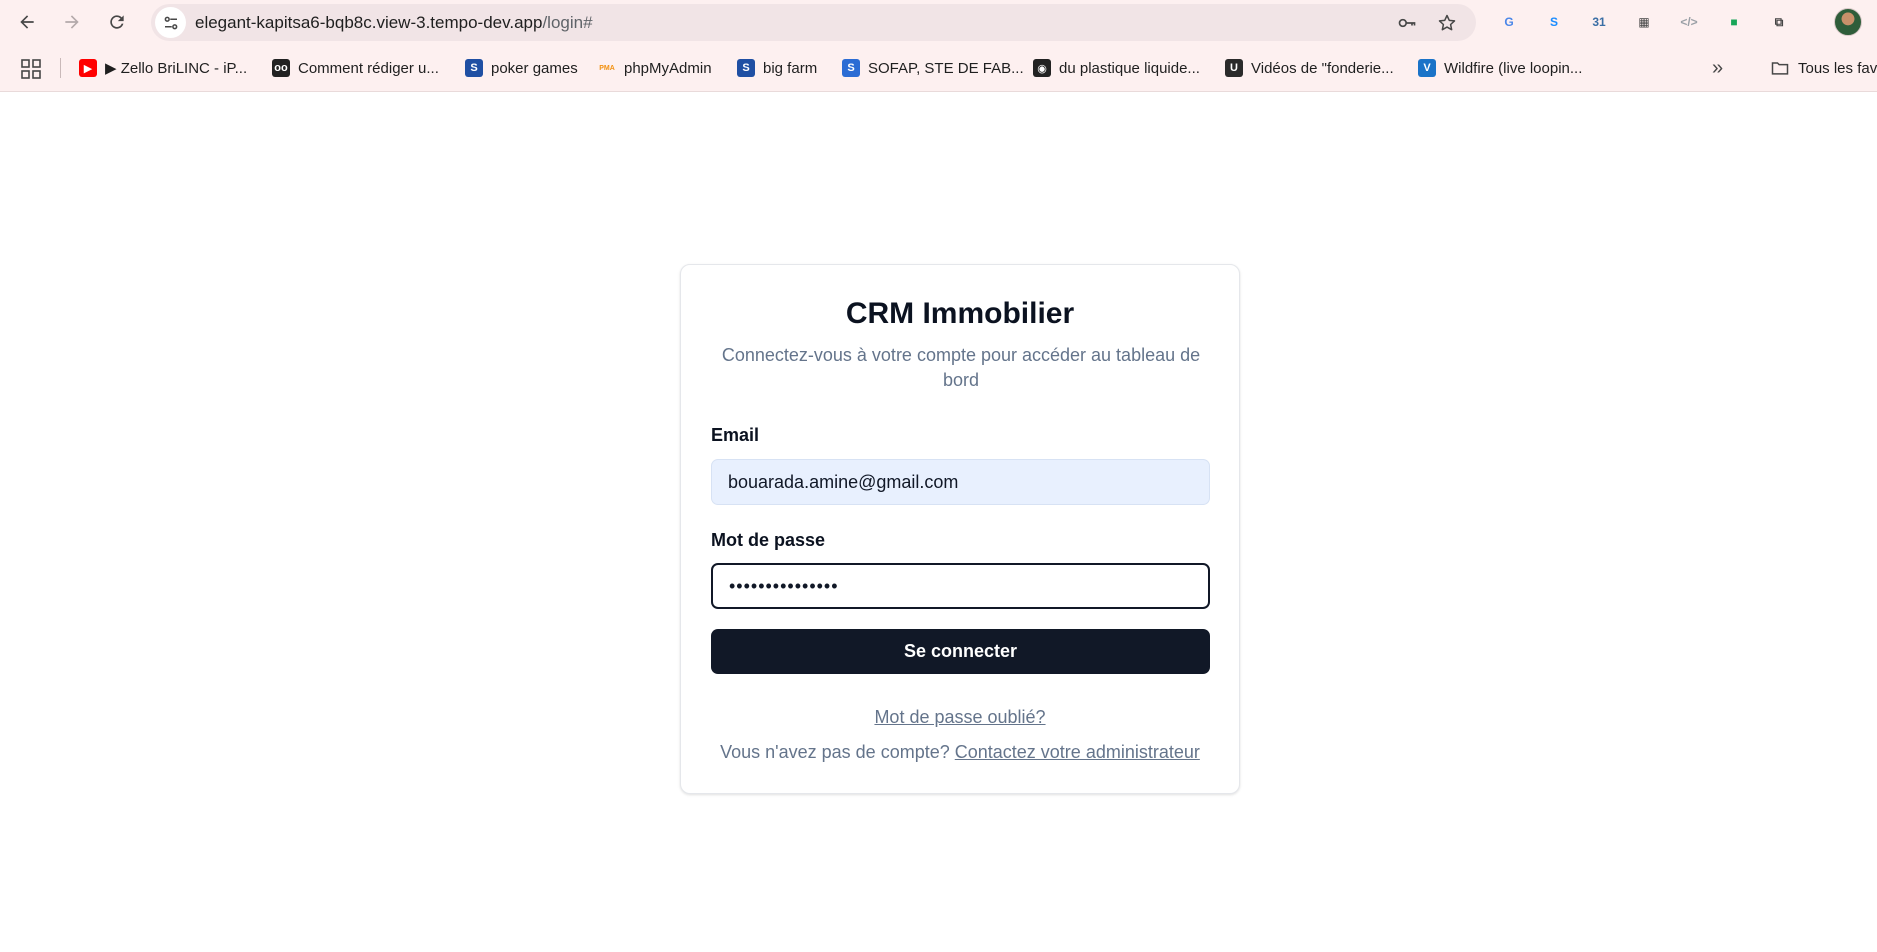  I want to click on bookmark-star-button, so click(1447, 23).